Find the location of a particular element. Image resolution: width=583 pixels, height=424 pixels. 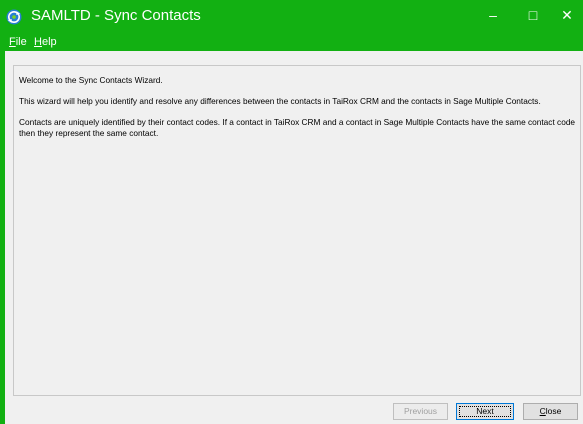

close-button-label: Close is located at coordinates (551, 411).